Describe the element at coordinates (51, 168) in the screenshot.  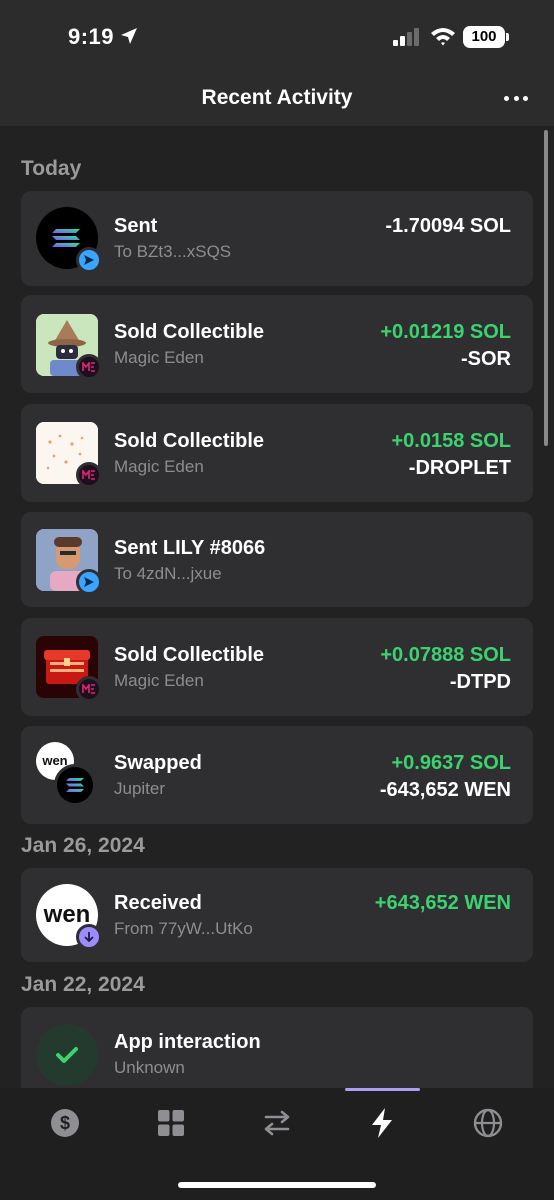
I see `section-date: Today` at that location.